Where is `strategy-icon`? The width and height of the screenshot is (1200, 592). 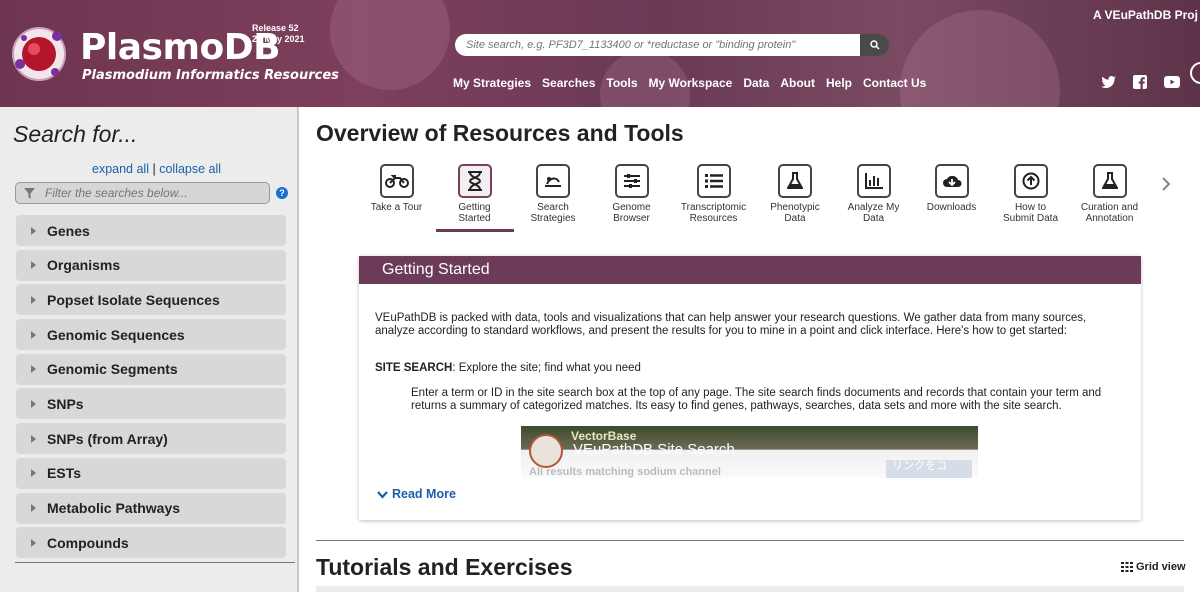
strategy-icon is located at coordinates (553, 181).